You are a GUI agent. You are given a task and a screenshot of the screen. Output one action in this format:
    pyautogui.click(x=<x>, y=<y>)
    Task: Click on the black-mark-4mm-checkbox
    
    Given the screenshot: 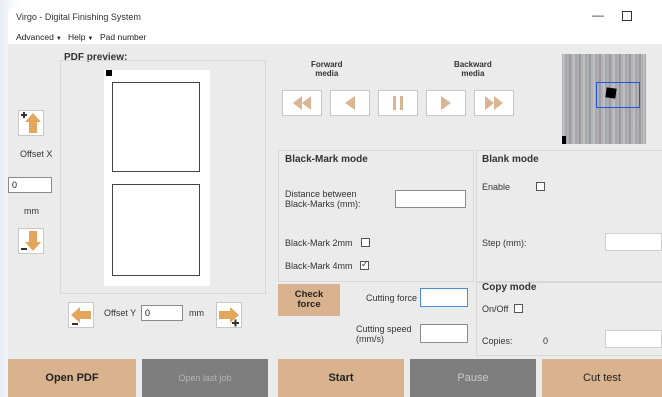 What is the action you would take?
    pyautogui.click(x=364, y=264)
    